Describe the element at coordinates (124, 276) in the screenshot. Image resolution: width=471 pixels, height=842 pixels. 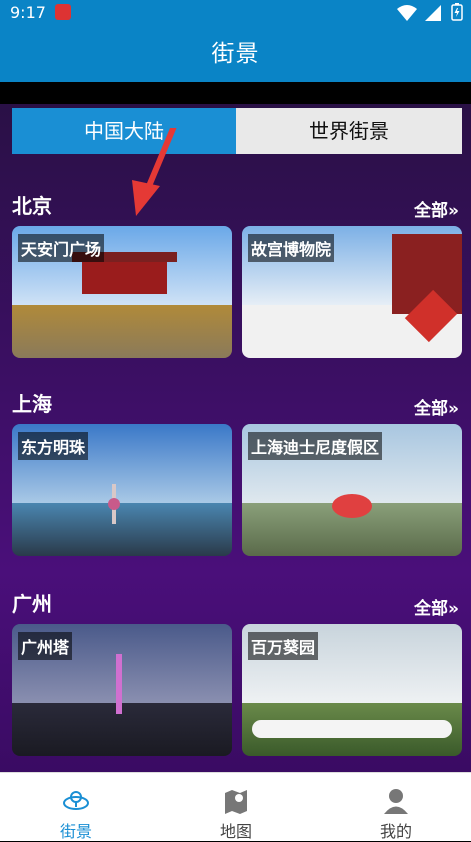
I see `gate-building` at that location.